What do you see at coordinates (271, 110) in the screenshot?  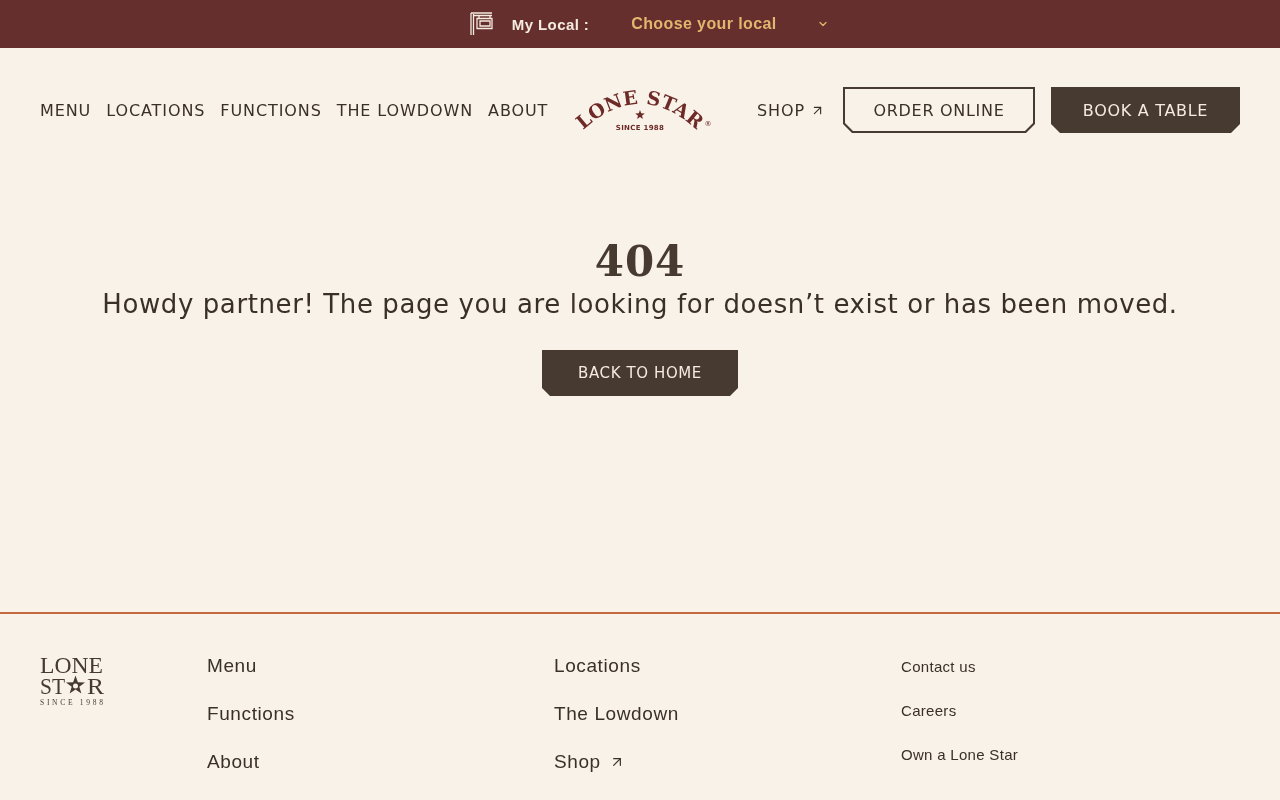 I see `nav-link: FUNCTIONS` at bounding box center [271, 110].